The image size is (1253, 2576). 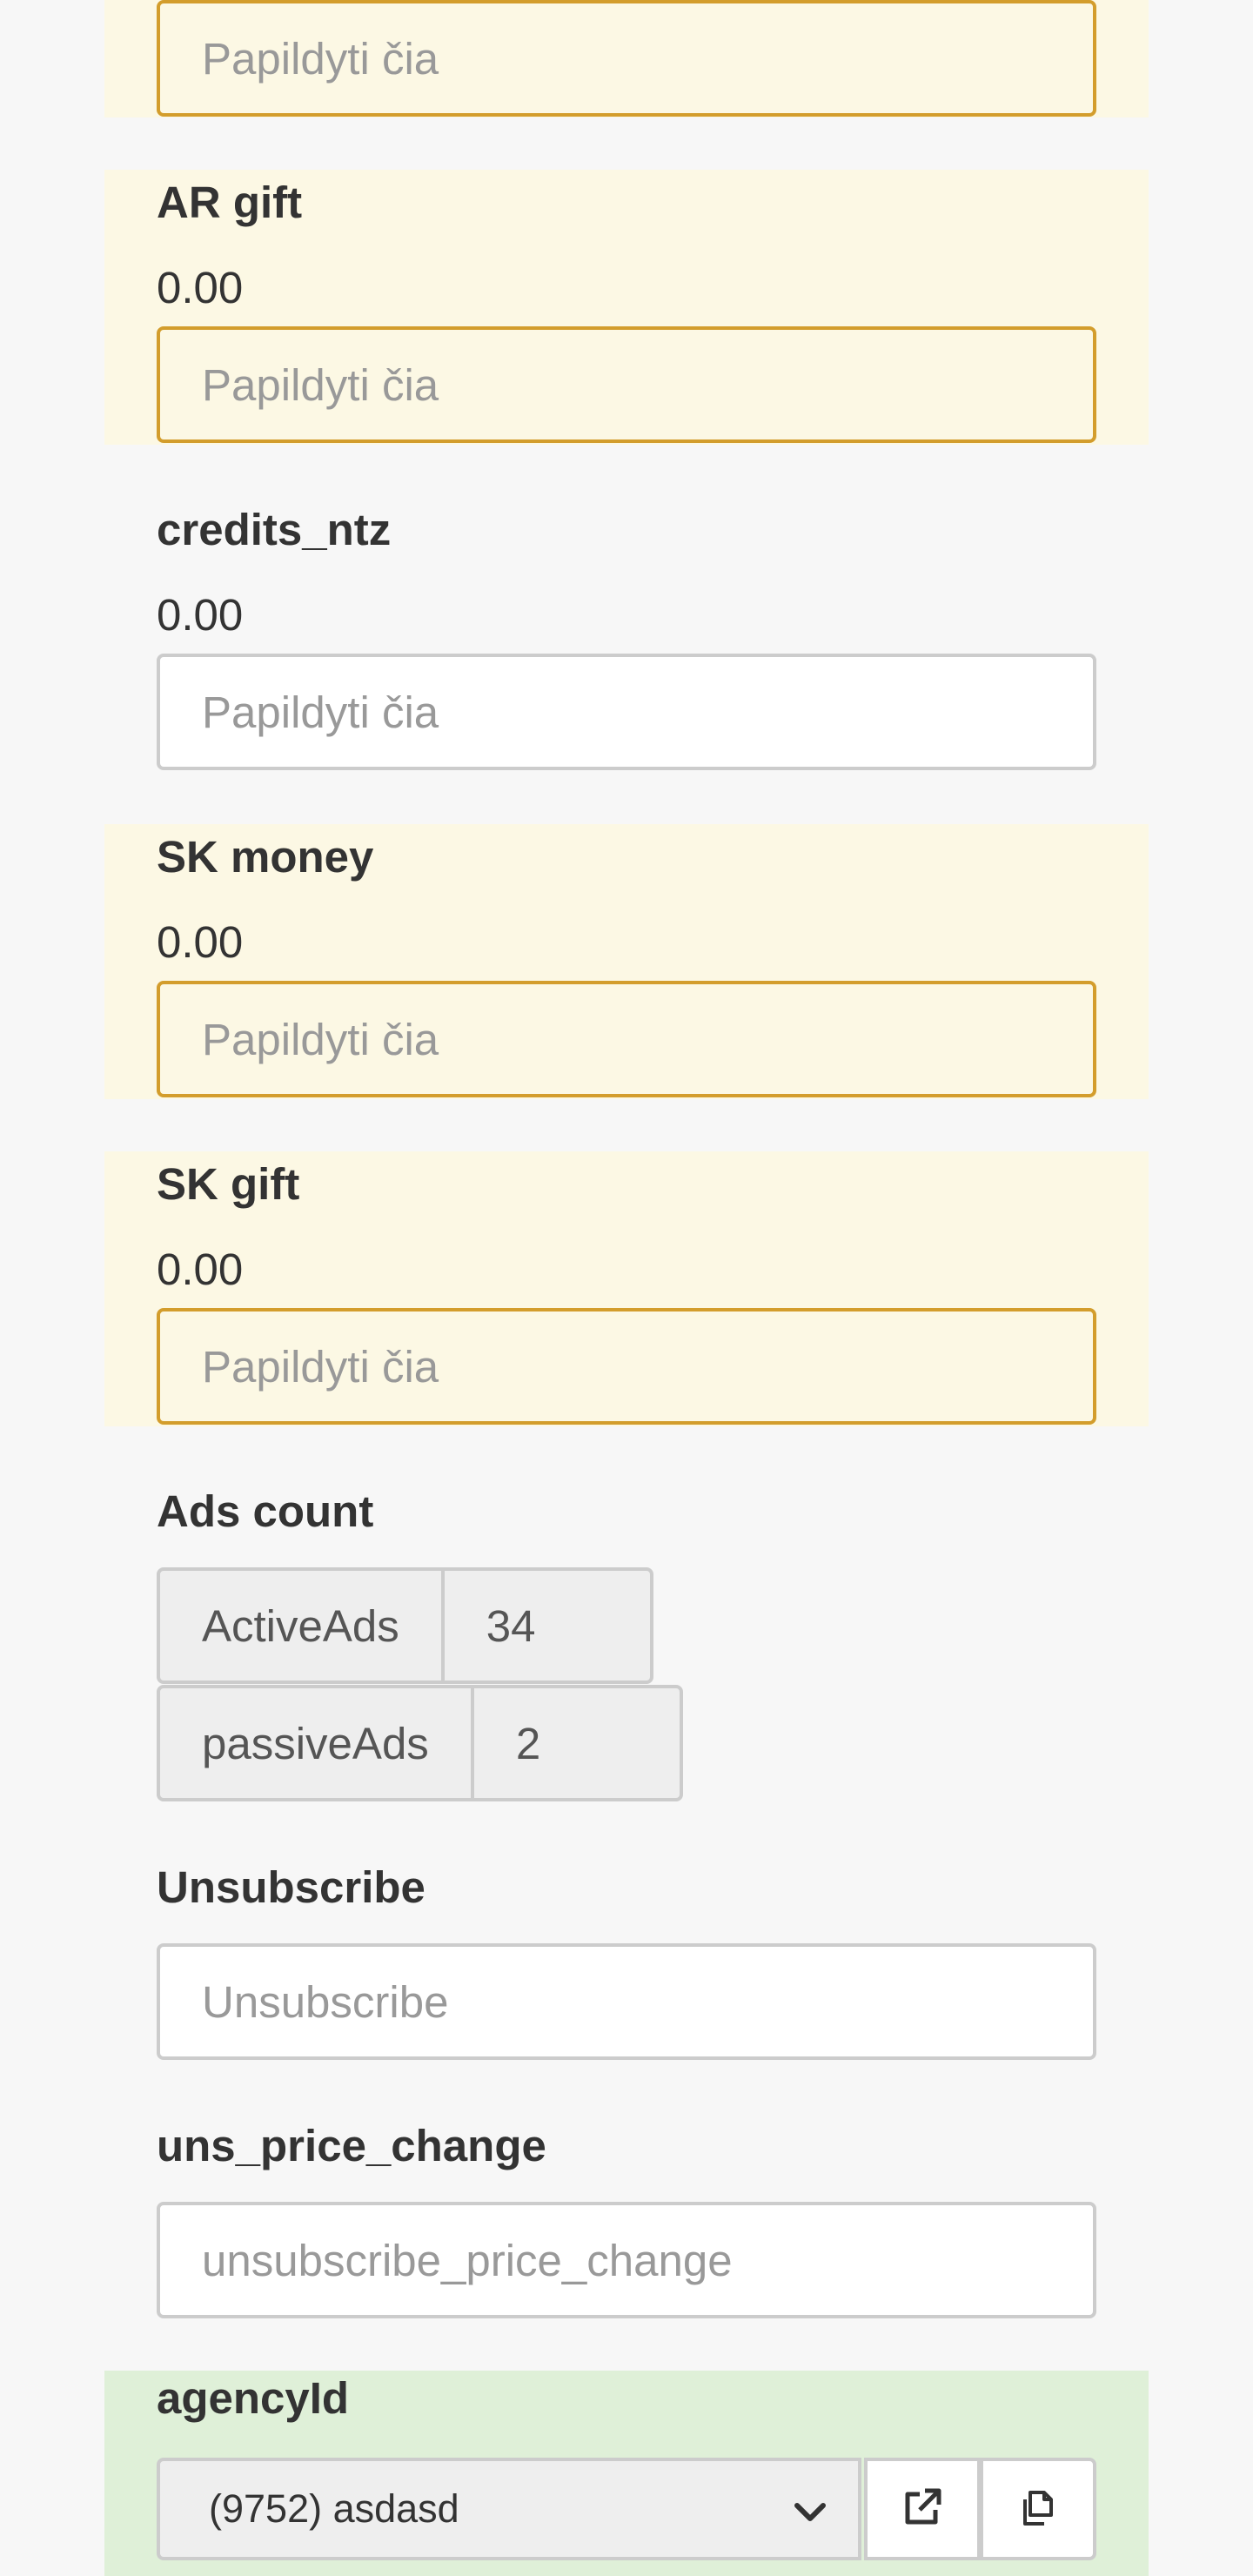 I want to click on ar-gift-value: 0.00, so click(x=200, y=287).